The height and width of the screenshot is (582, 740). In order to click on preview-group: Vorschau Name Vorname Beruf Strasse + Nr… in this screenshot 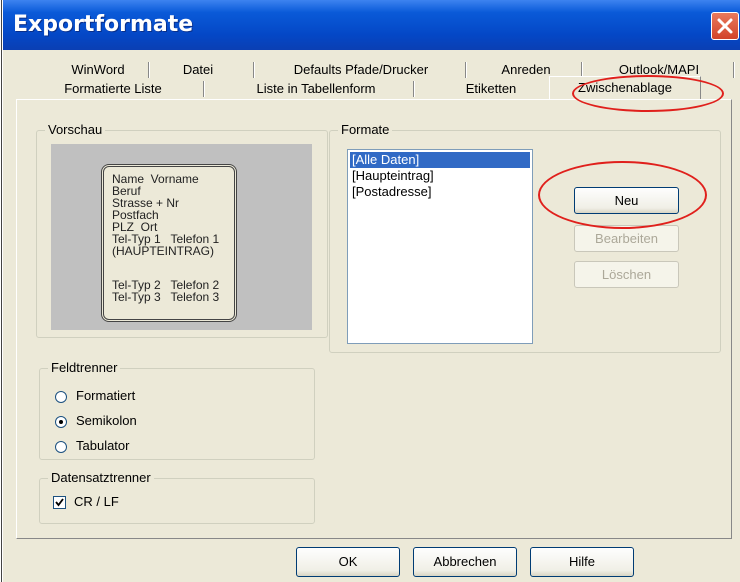, I will do `click(182, 230)`.